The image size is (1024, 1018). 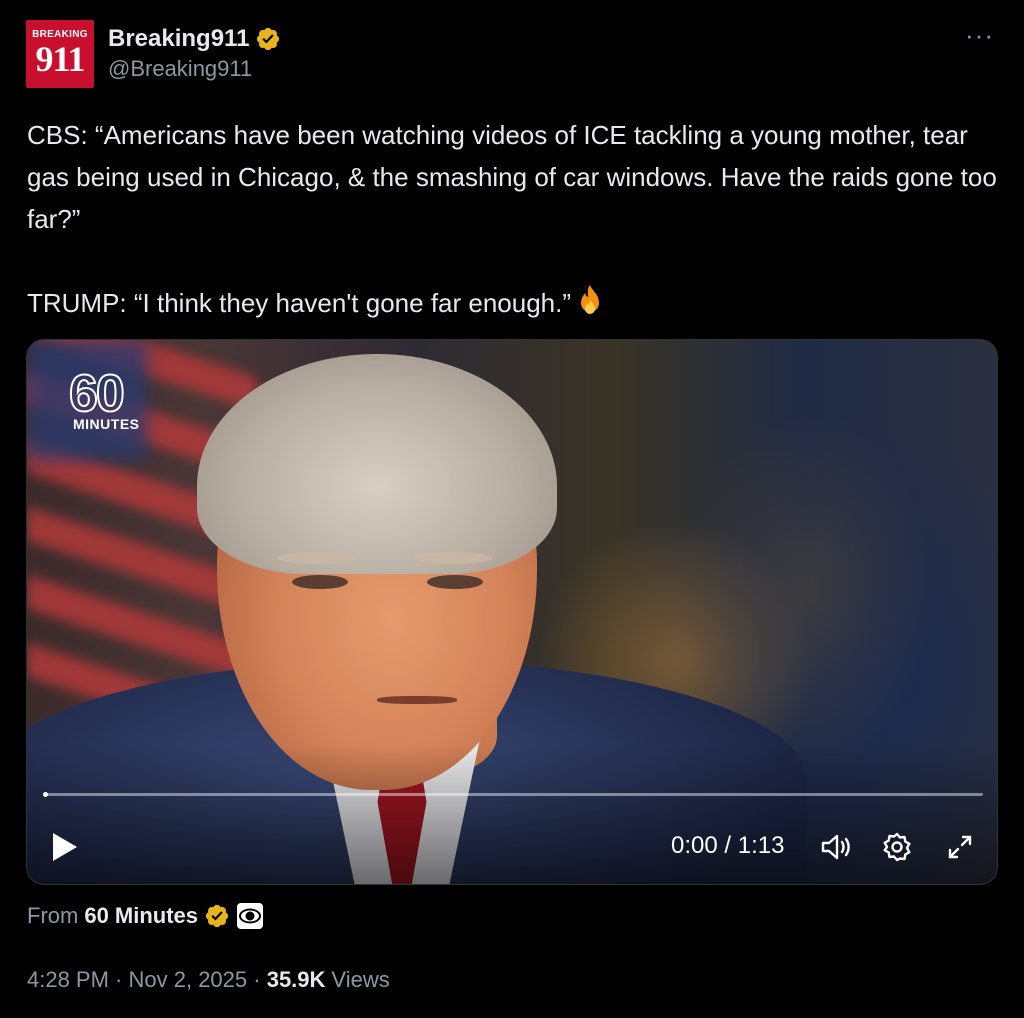 What do you see at coordinates (60, 59) in the screenshot?
I see `avatar-text-main: 911` at bounding box center [60, 59].